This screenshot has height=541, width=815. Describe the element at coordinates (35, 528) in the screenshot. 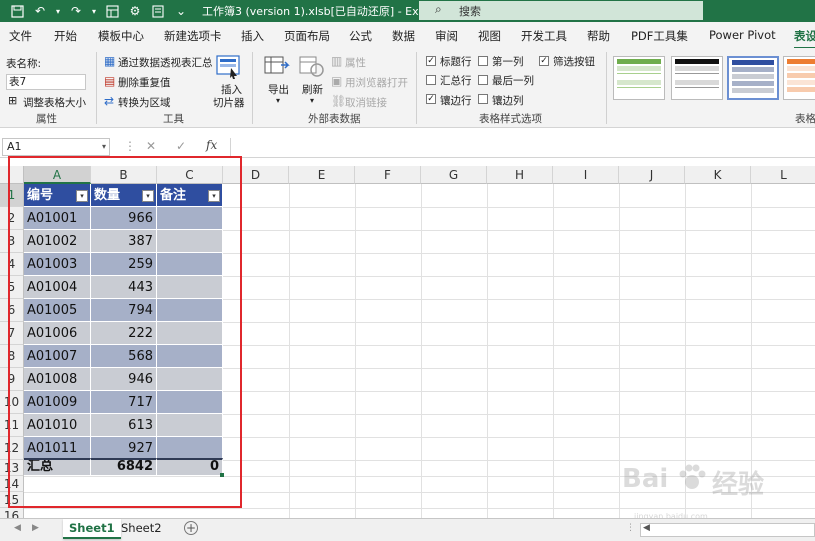

I see `next-sheet-icon: ▶` at that location.